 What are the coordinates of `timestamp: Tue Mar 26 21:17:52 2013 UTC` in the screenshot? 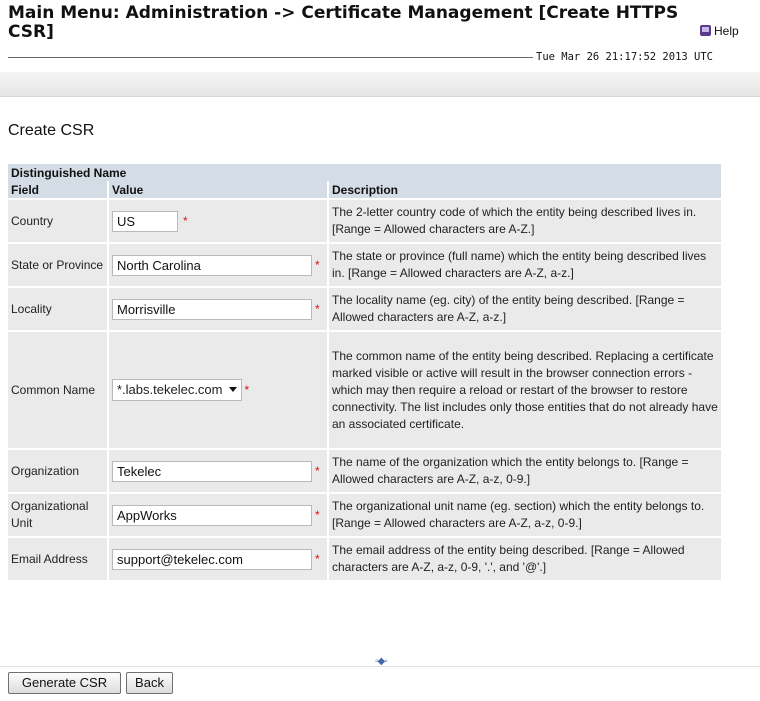 It's located at (625, 57).